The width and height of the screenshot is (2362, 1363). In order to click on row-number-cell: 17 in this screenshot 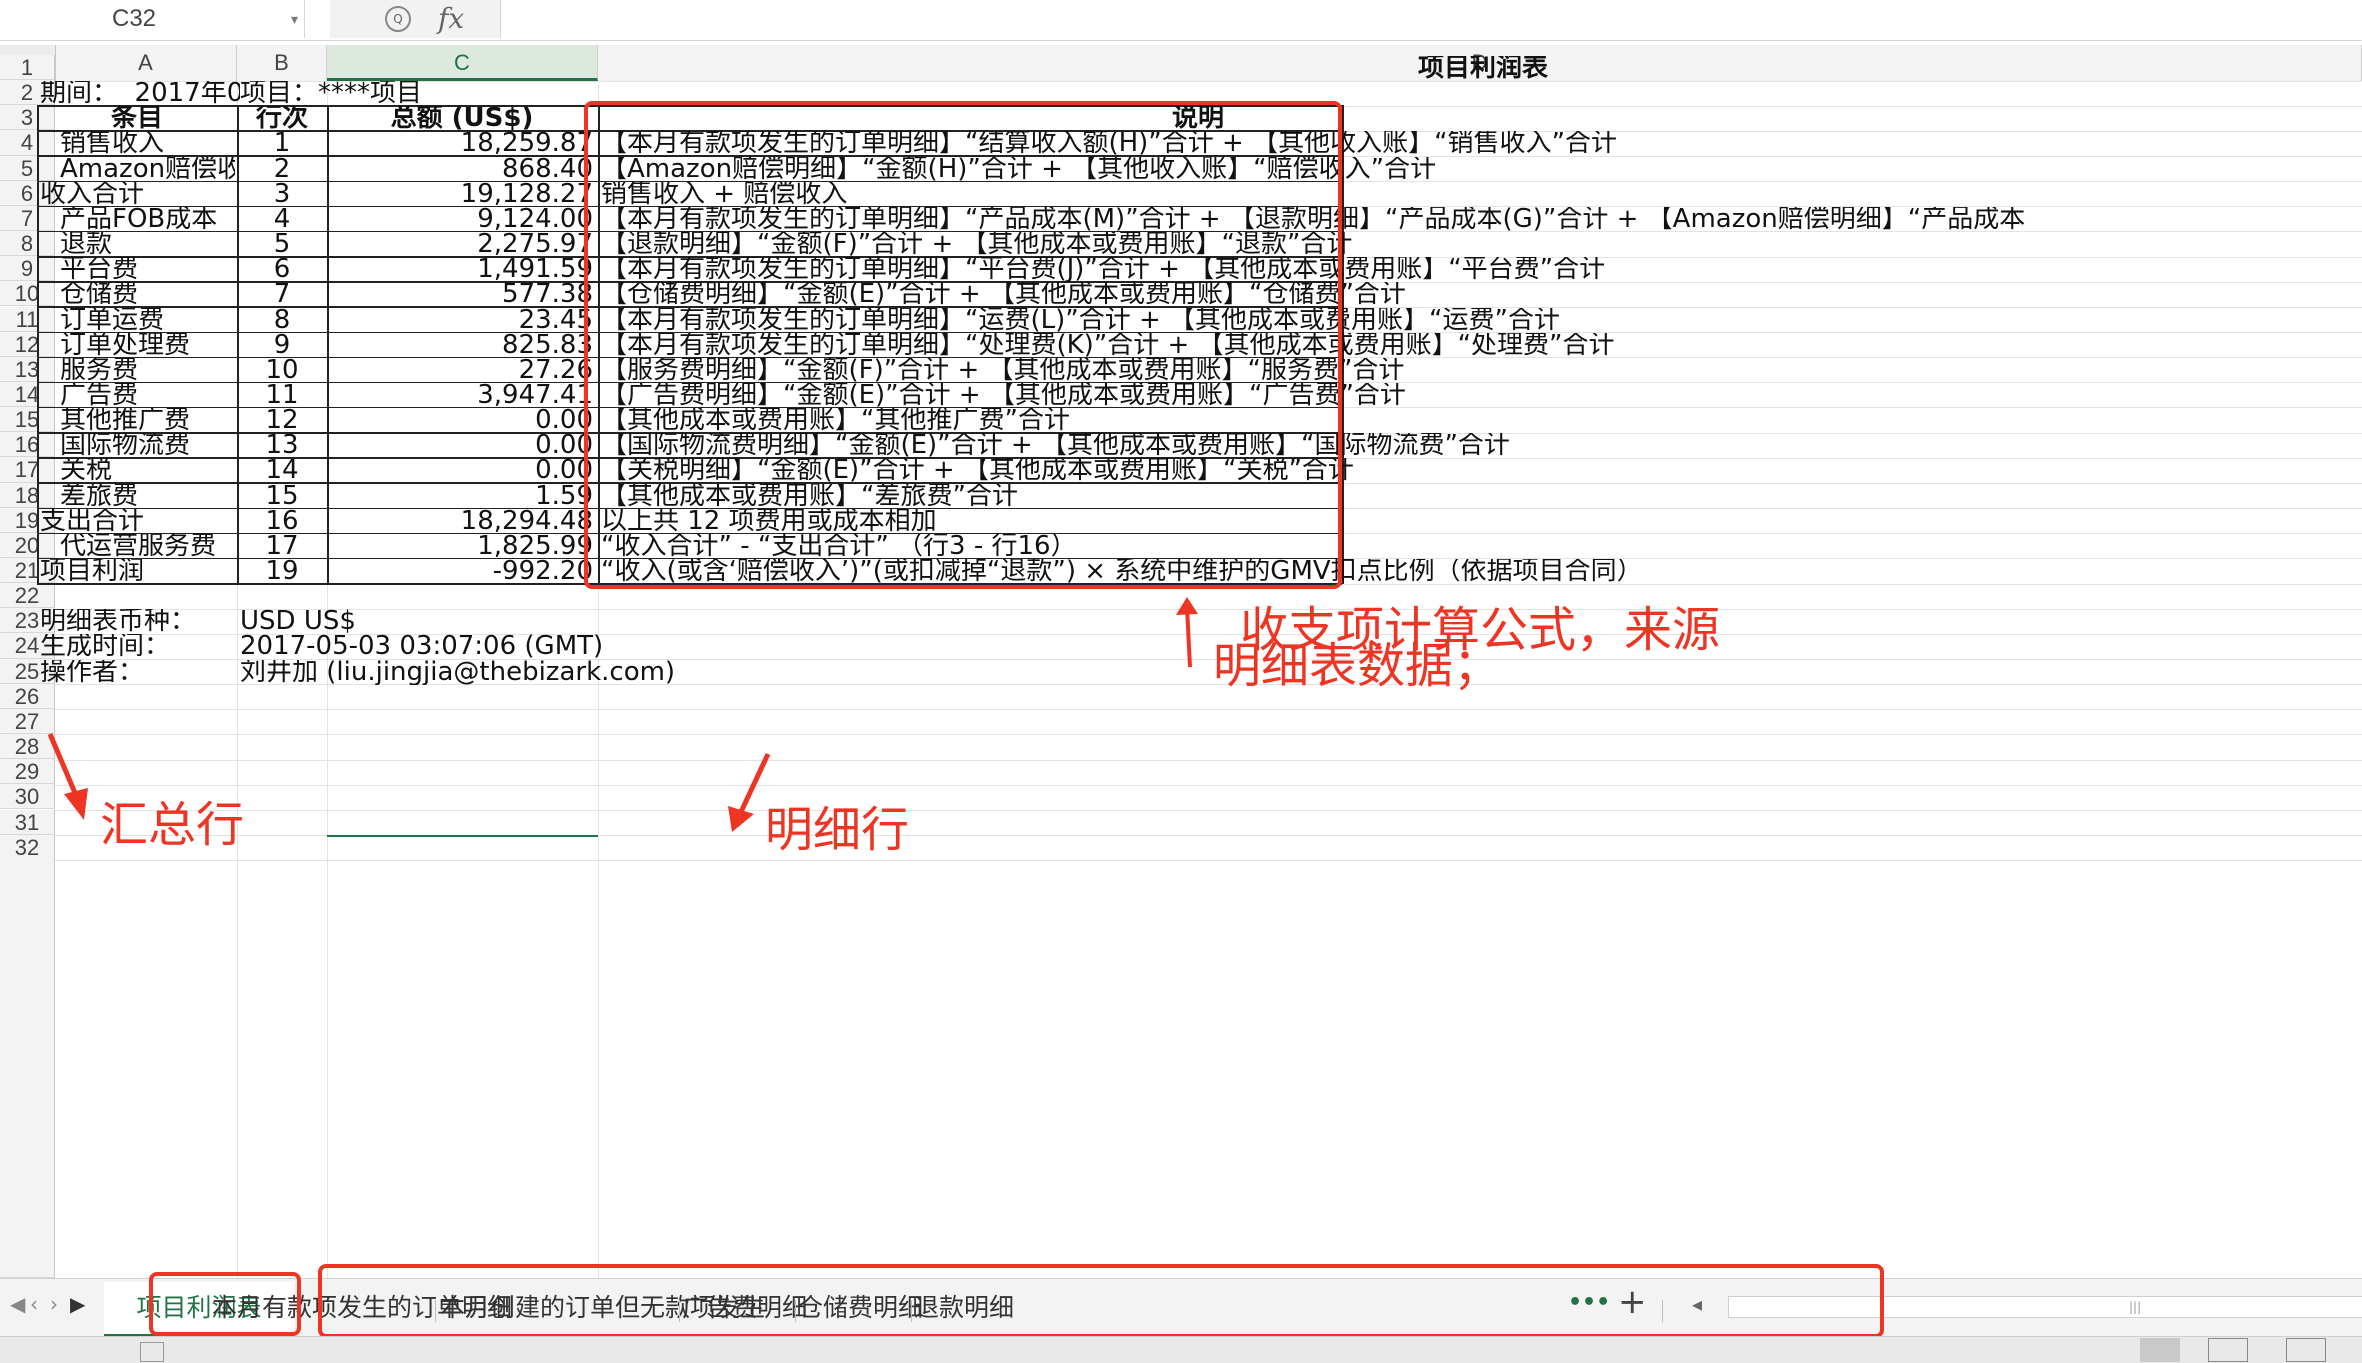, I will do `click(282, 546)`.